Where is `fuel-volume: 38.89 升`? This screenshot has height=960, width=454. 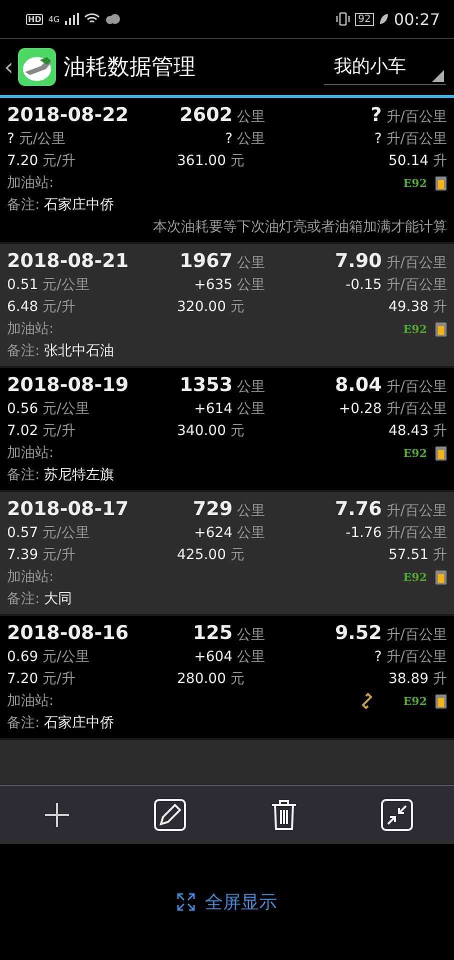 fuel-volume: 38.89 升 is located at coordinates (417, 679).